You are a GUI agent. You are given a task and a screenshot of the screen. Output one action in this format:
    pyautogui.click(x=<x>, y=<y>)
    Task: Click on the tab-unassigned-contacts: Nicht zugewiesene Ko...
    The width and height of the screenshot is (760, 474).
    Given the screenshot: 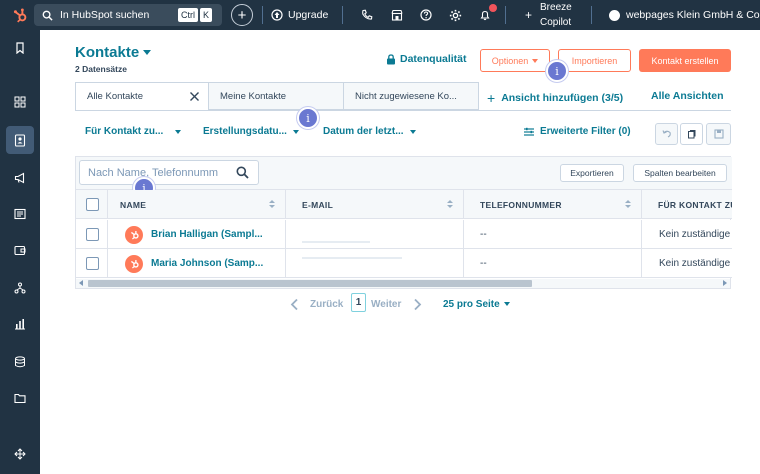 What is the action you would take?
    pyautogui.click(x=411, y=96)
    